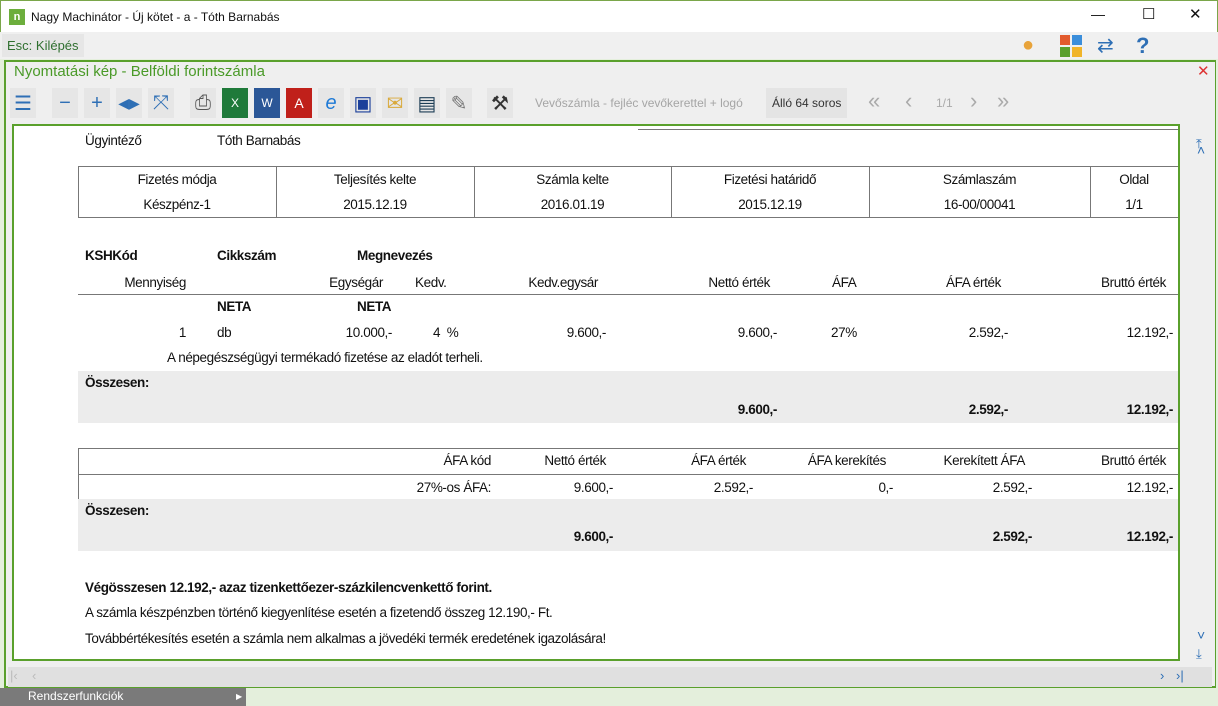 The image size is (1218, 706). I want to click on switch-icon: ⇄, so click(1105, 45).